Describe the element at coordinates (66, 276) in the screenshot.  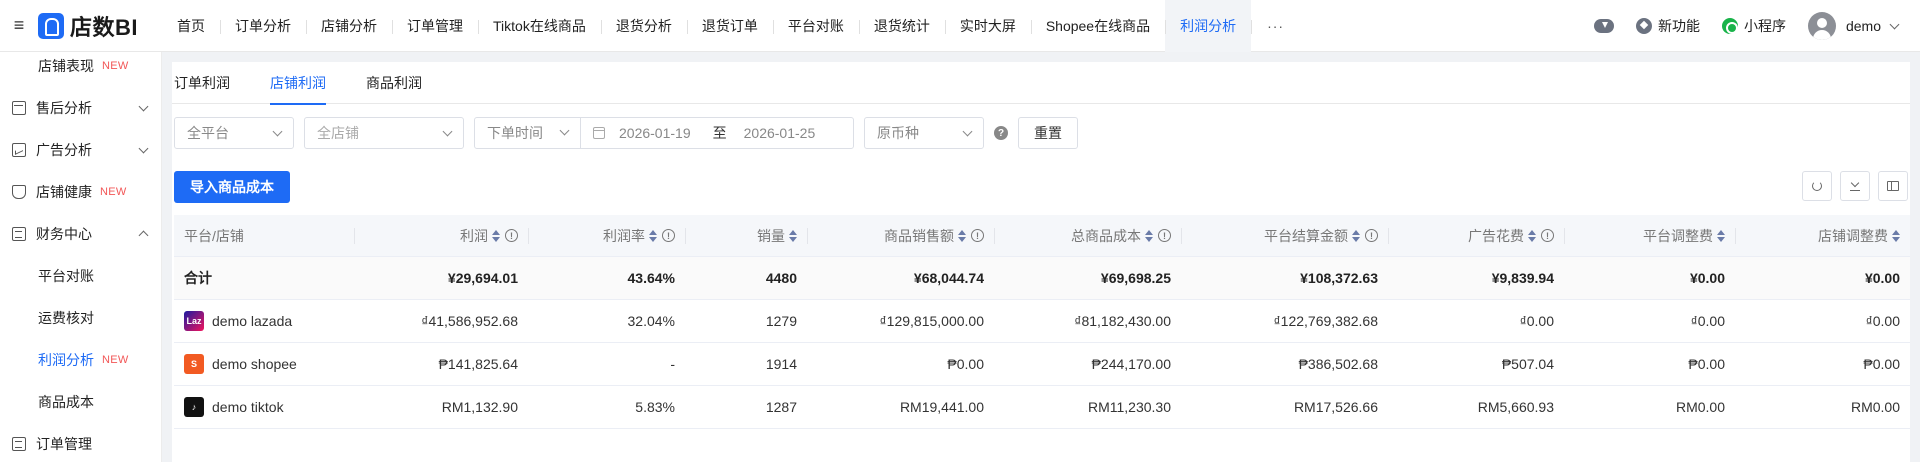
I see `sidebar-item-label: 平台对账` at that location.